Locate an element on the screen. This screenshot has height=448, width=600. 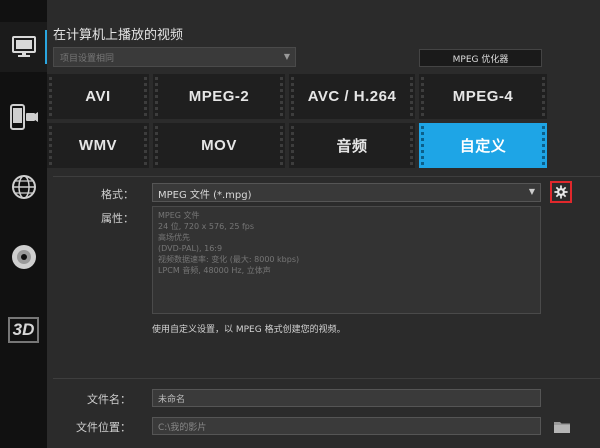
format-dropdown-value: MPEG 文件 (*.mpg) is located at coordinates (205, 195).